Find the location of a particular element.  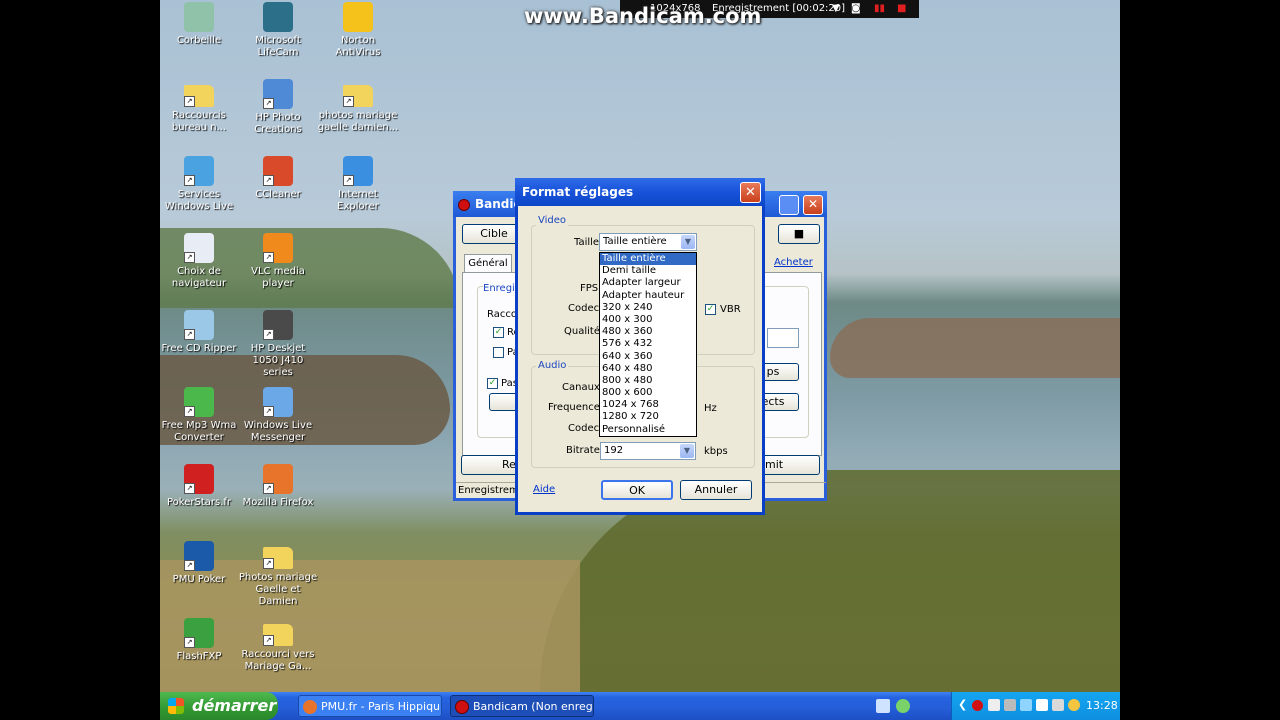

taille-option: 800 x 600 is located at coordinates (648, 393).